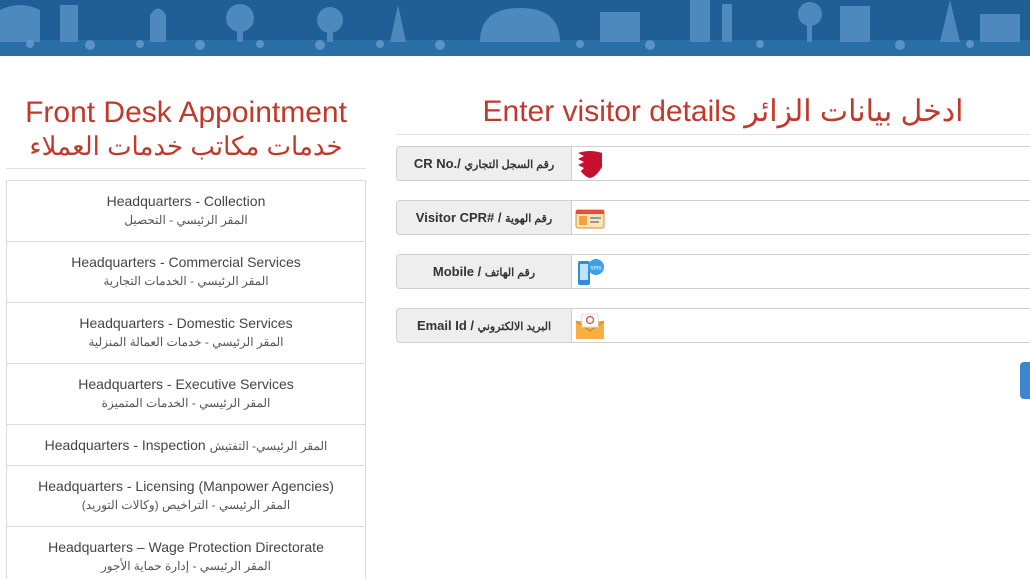  What do you see at coordinates (186, 201) in the screenshot?
I see `office-name-en: Headquarters - Collection` at bounding box center [186, 201].